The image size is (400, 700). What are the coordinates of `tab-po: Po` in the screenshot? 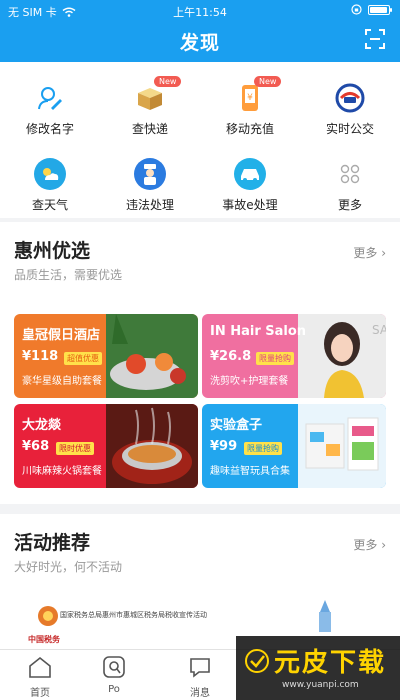 It's located at (114, 675).